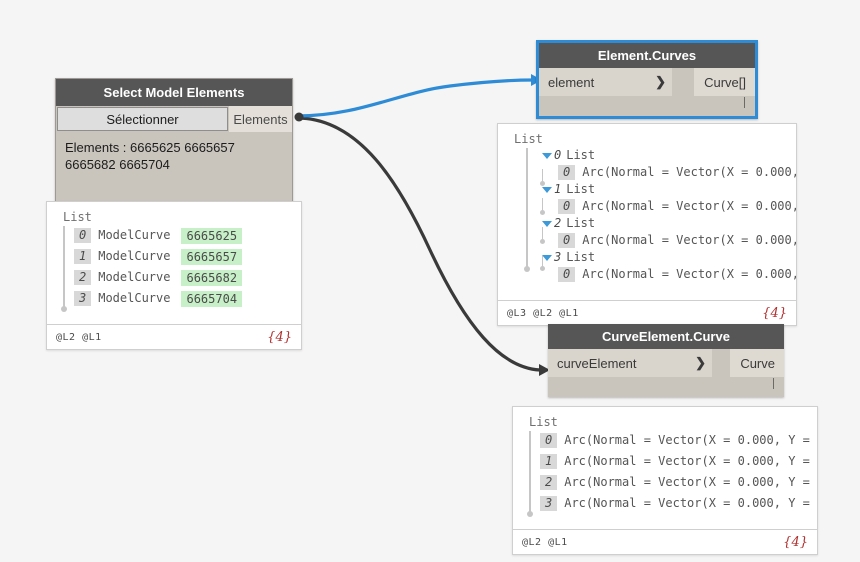  What do you see at coordinates (666, 336) in the screenshot?
I see `node-title: CurveElement.Curve` at bounding box center [666, 336].